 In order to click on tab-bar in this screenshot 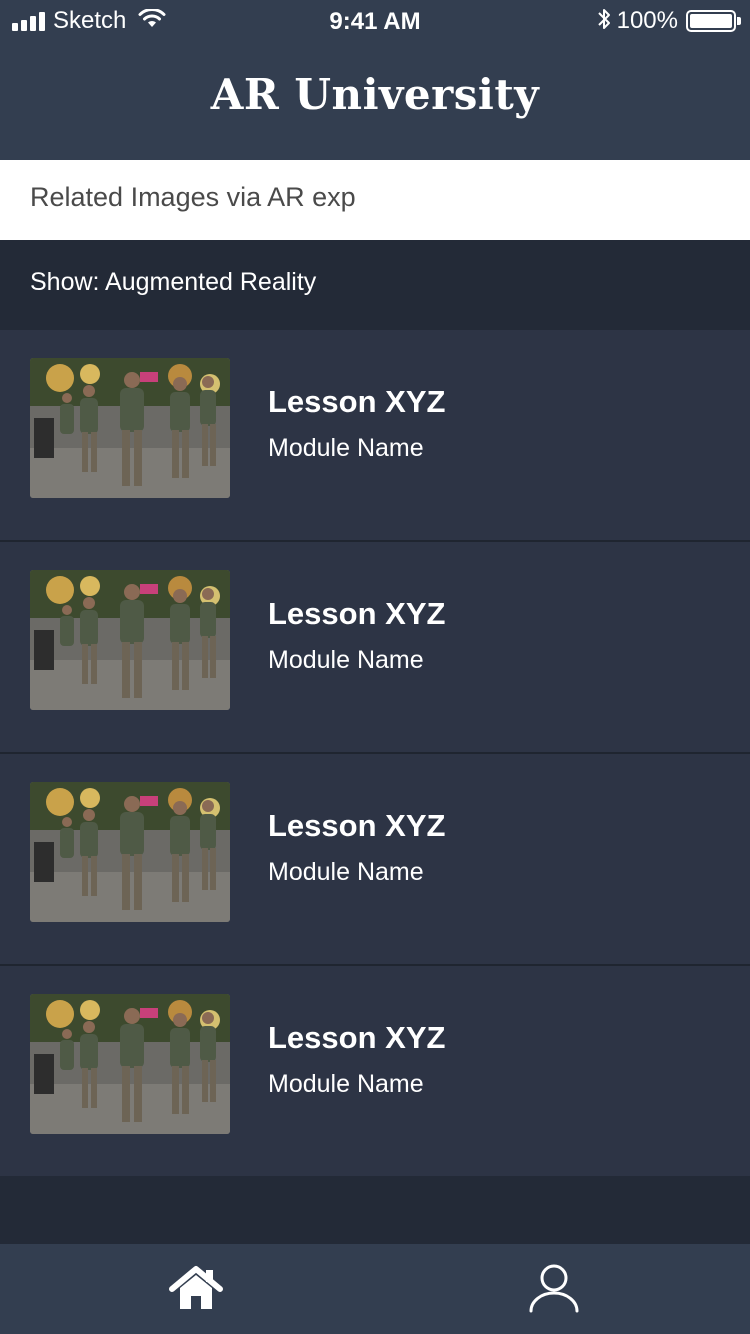, I will do `click(375, 1289)`.